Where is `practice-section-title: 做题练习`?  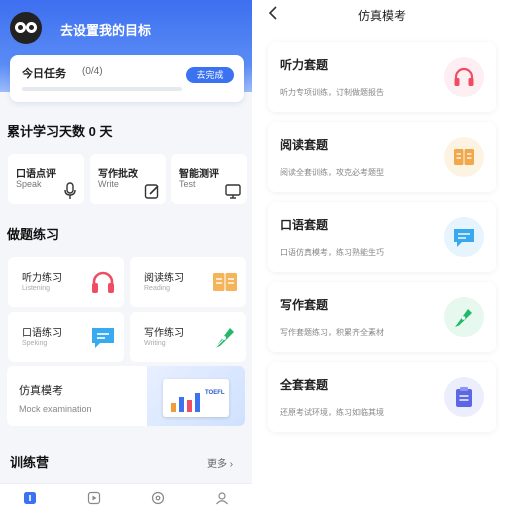
practice-section-title: 做题练习 is located at coordinates (33, 234).